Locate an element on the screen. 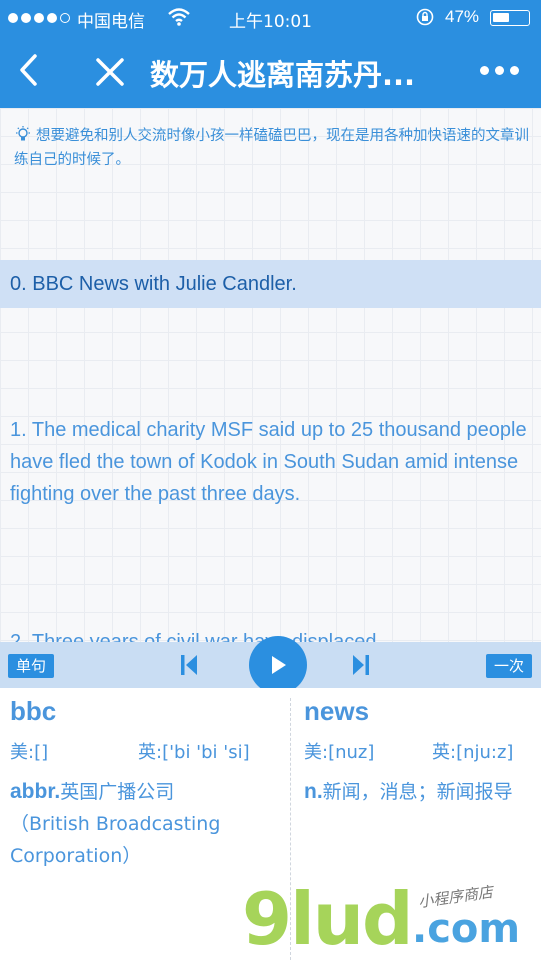  watermark-domain: .com is located at coordinates (466, 929).